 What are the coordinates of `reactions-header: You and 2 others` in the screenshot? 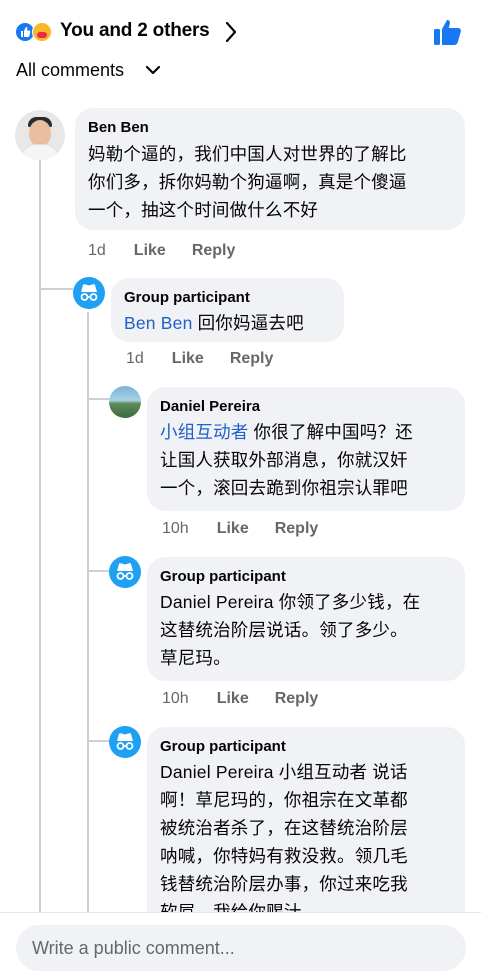 It's located at (240, 31).